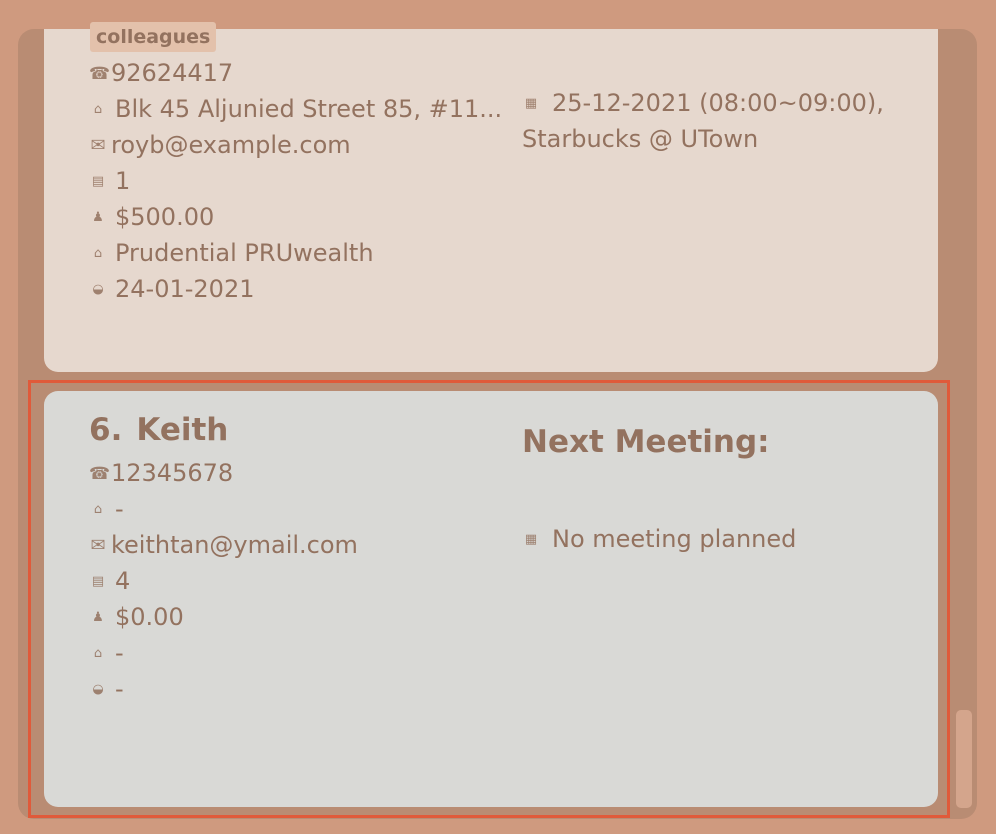 The width and height of the screenshot is (996, 834). I want to click on address-field: ⌂ -, so click(106, 509).